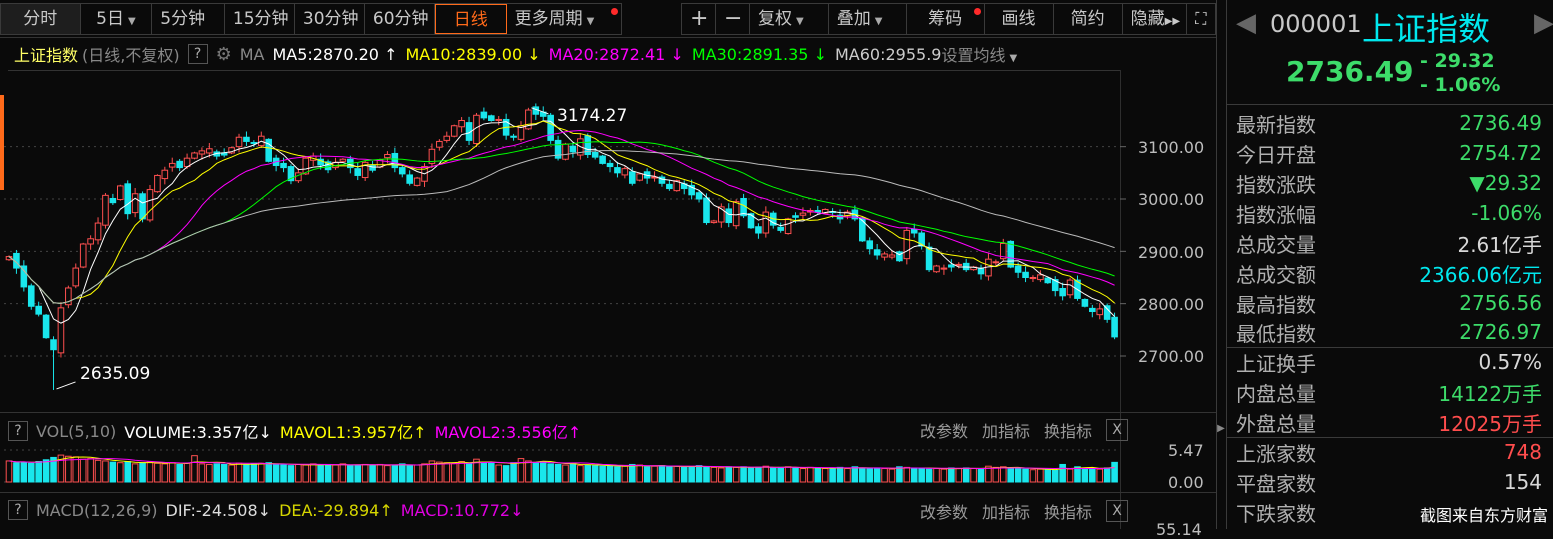 Image resolution: width=1553 pixels, height=539 pixels. Describe the element at coordinates (115, 374) in the screenshot. I see `low-annotation: 2635.09` at that location.